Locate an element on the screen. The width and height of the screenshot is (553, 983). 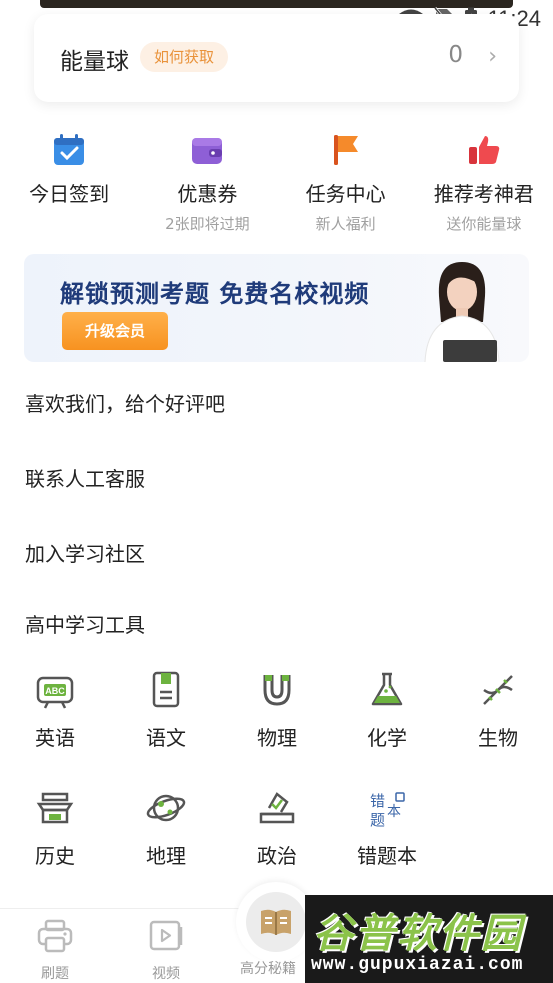
nav-label: 刷题 is located at coordinates (55, 974).